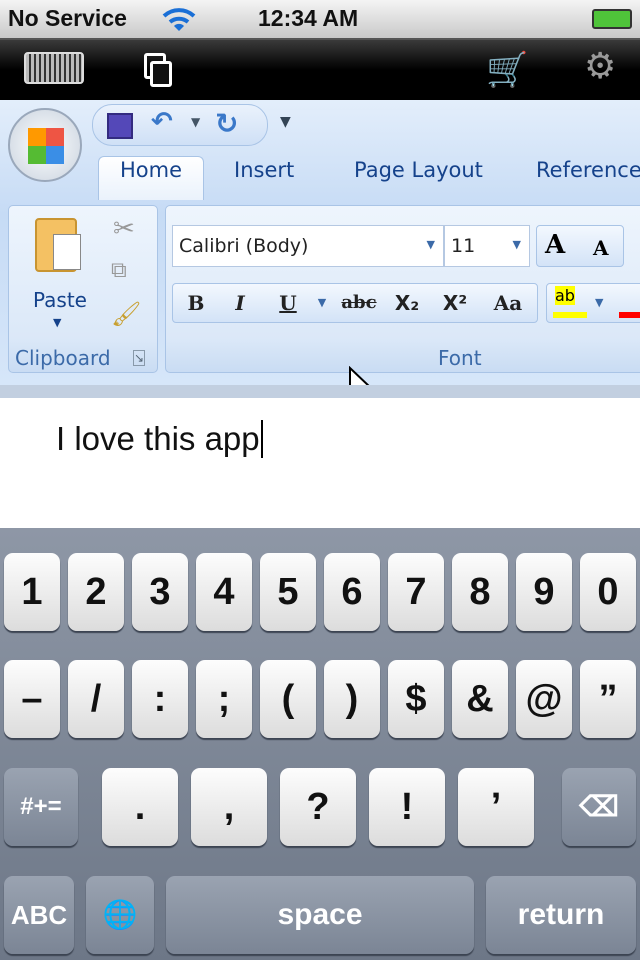 The width and height of the screenshot is (640, 960). What do you see at coordinates (120, 126) in the screenshot?
I see `save-icon` at bounding box center [120, 126].